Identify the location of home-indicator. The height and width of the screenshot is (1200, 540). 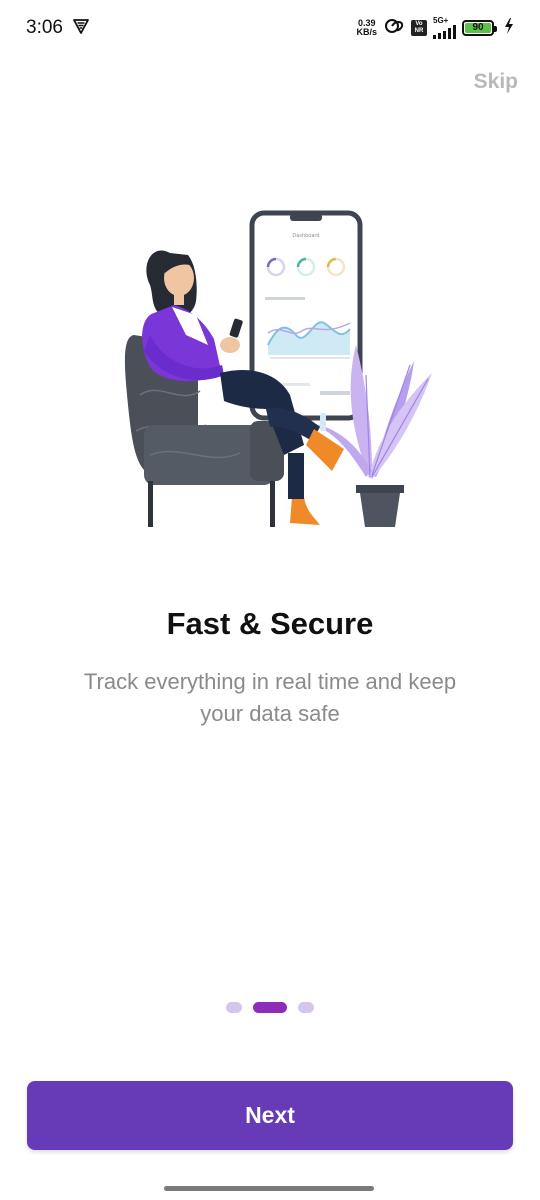
(269, 1188).